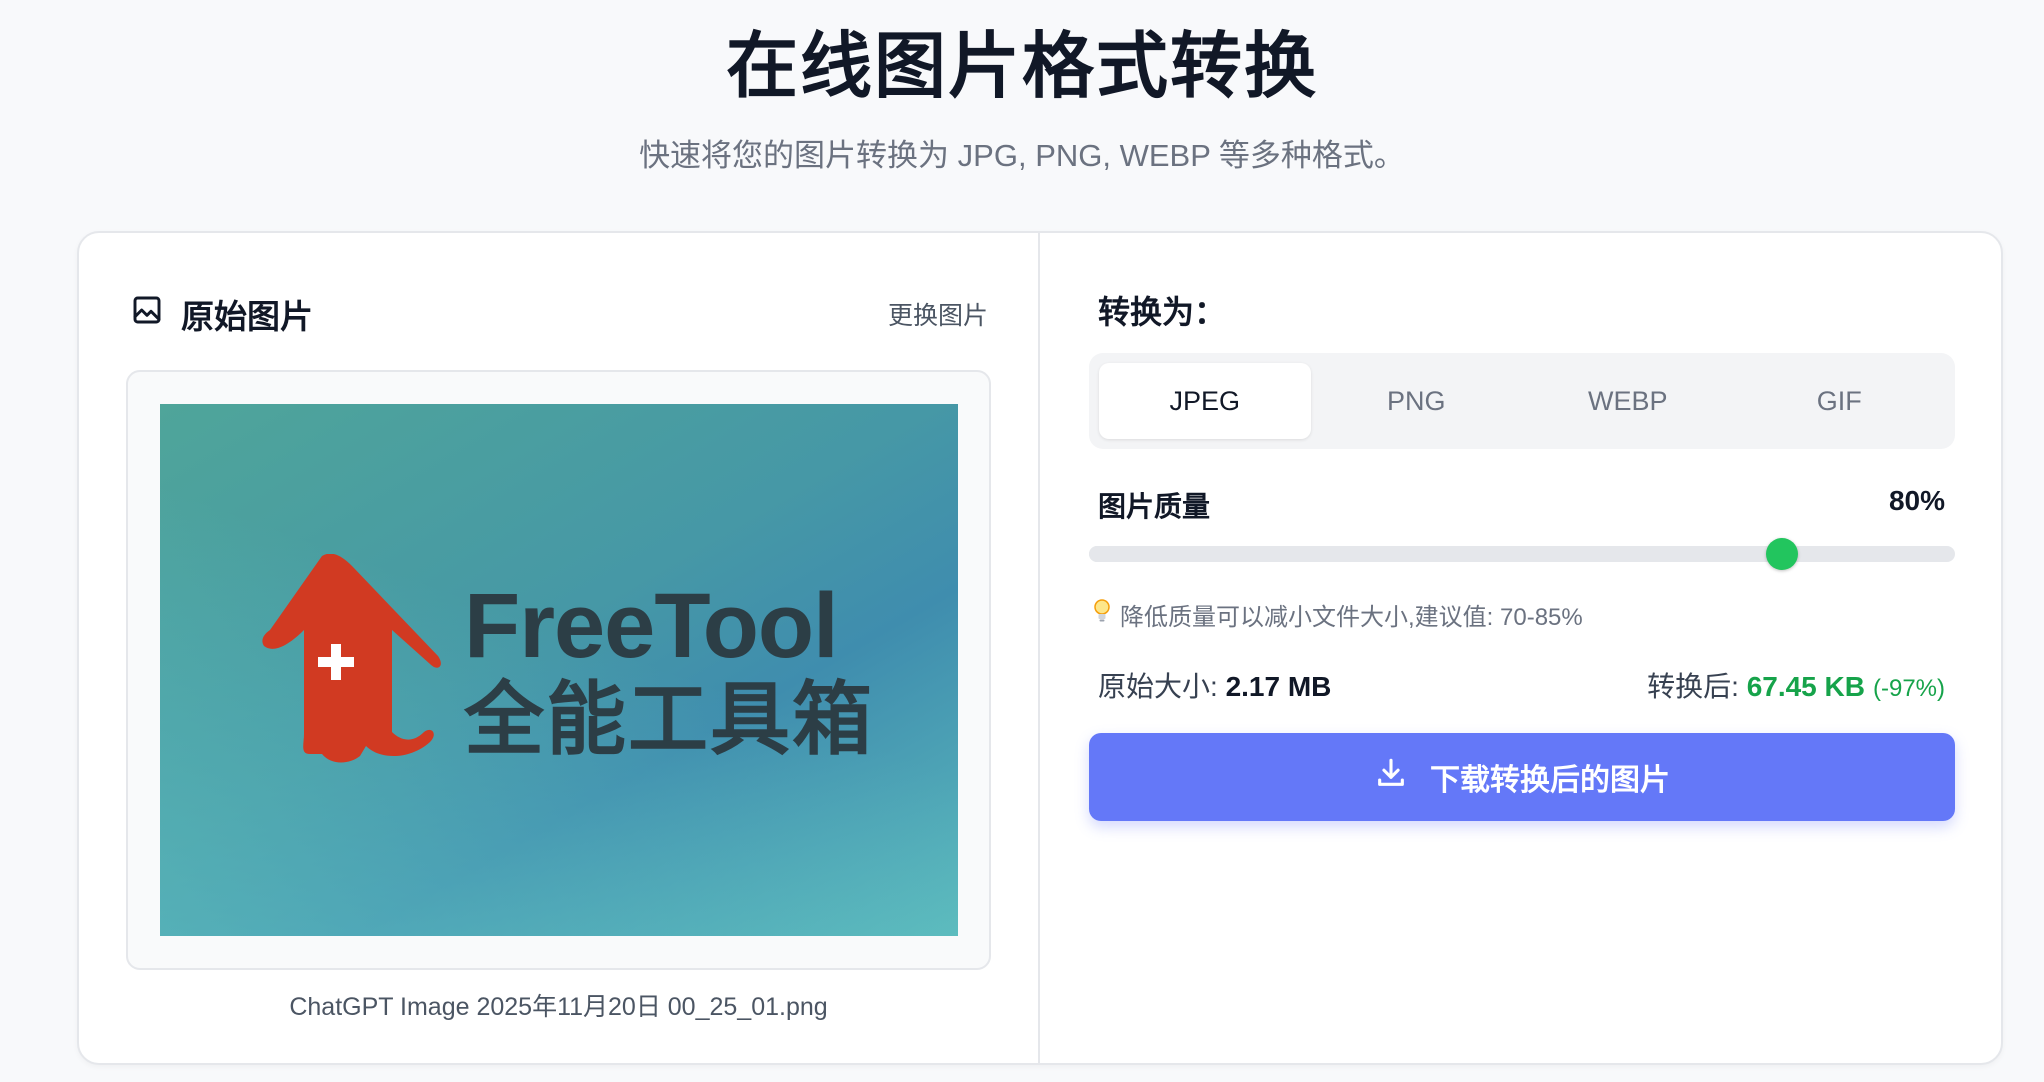 The width and height of the screenshot is (2044, 1082). Describe the element at coordinates (1781, 554) in the screenshot. I see `slider-thumb` at that location.